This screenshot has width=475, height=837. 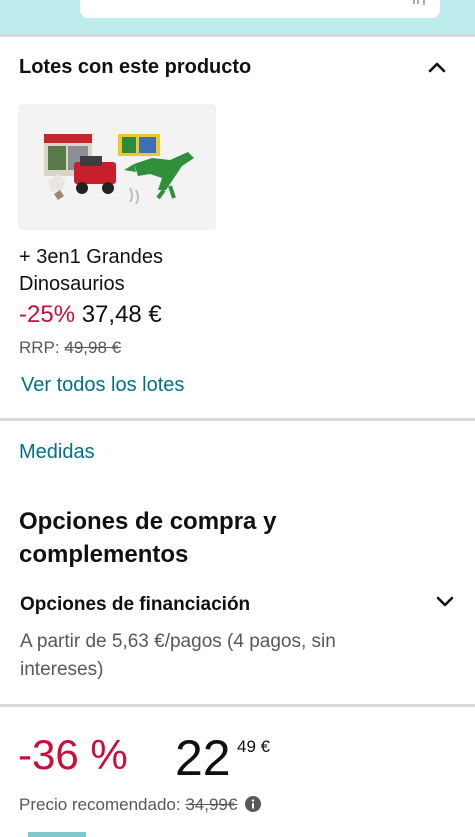 I want to click on price-integer: 22, so click(x=203, y=758).